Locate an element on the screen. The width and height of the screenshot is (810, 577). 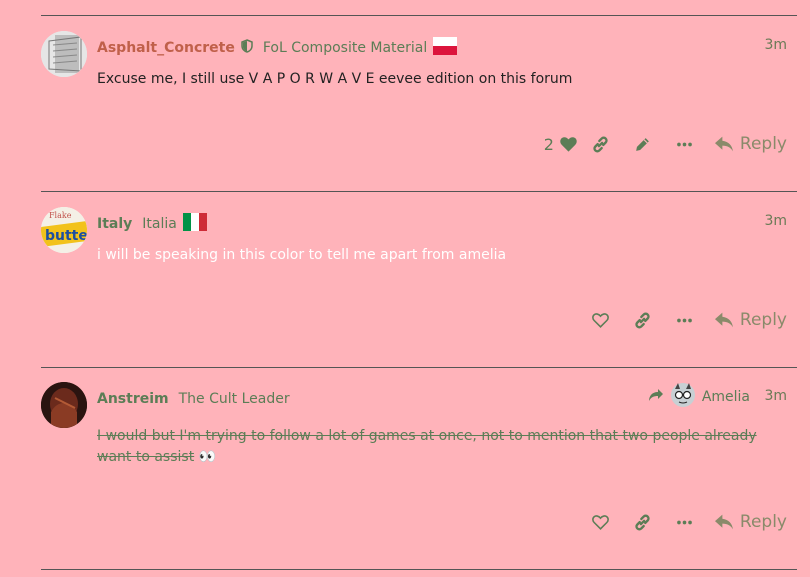
pencil-icon is located at coordinates (643, 144).